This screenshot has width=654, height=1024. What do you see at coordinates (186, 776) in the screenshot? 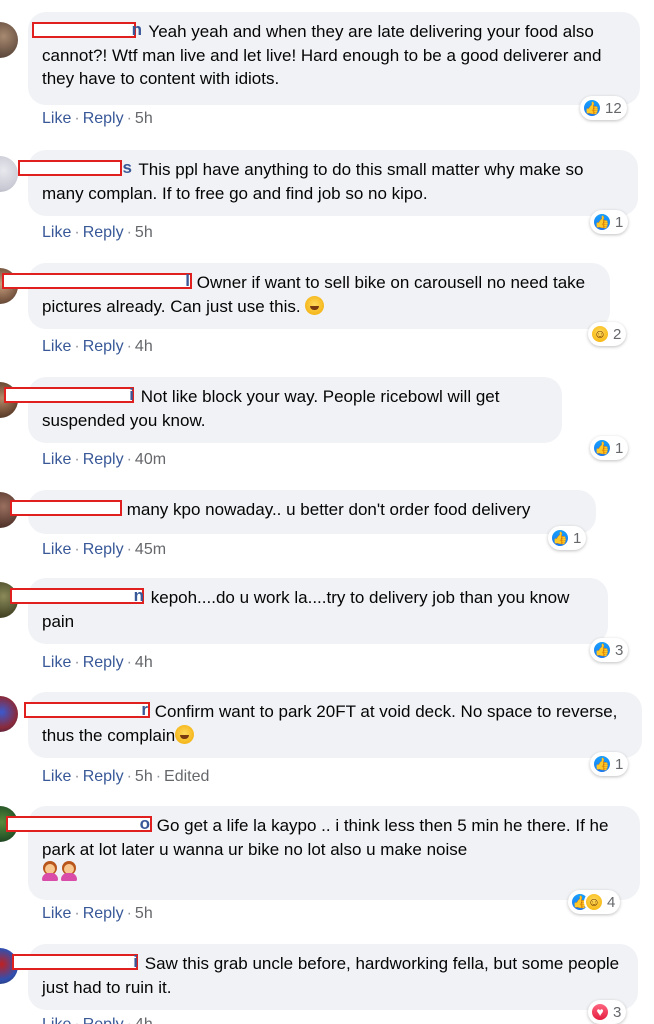
I see `edited-label: Edited` at bounding box center [186, 776].